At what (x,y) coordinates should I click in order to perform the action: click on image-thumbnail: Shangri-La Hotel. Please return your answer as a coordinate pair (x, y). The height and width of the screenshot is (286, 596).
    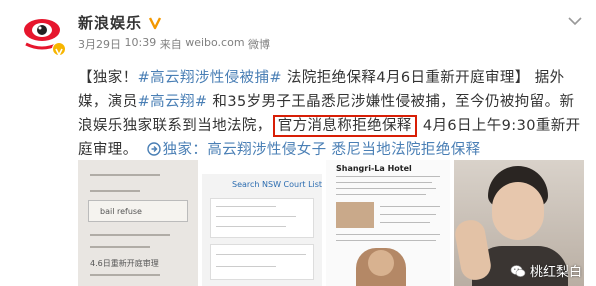
    Looking at the image, I should click on (388, 223).